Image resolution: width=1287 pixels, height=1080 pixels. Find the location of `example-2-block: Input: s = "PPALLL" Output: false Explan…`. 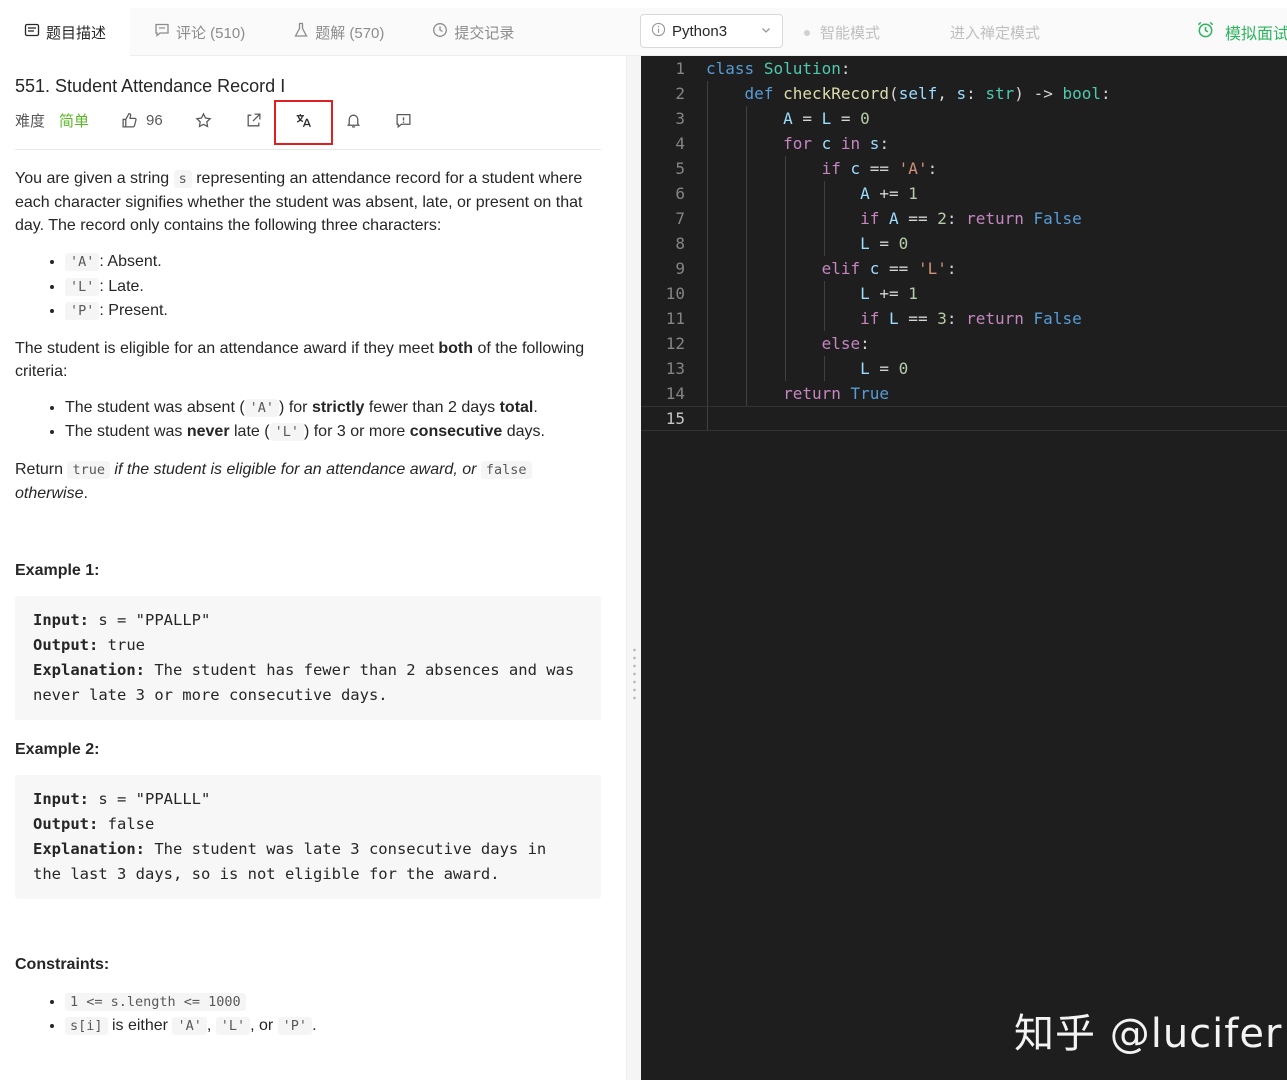

example-2-block: Input: s = "PPALLL" Output: false Explan… is located at coordinates (308, 836).